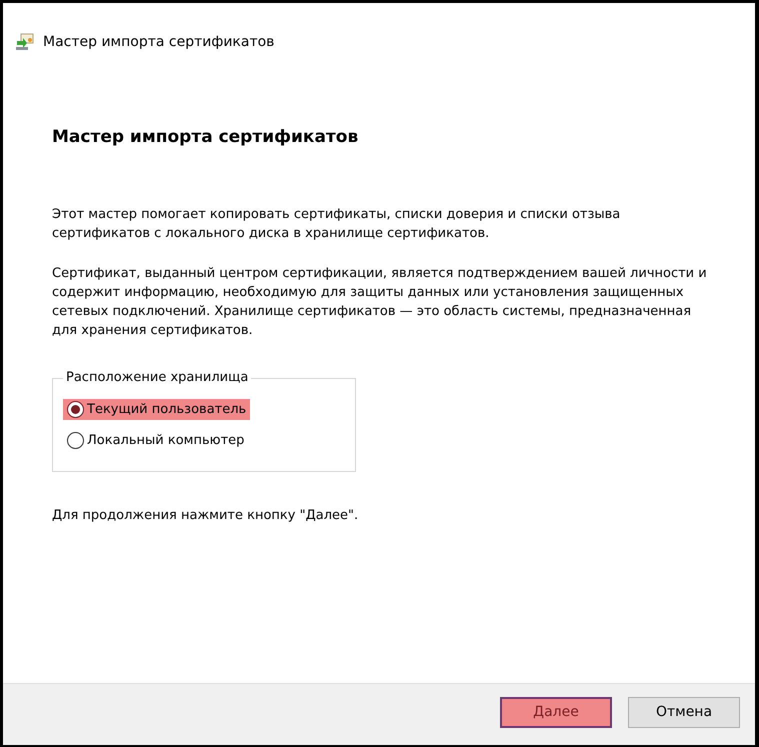  I want to click on description-paragraph: Сертификат, выданный центром сертификации, является подтверждением вашей личности и содержит информацию, необходимую для защиты данных или установления защищенных сетевых подключений. Хранилище сертификатов — это область системы, предназначенная для хранения сертификатов., so click(380, 302).